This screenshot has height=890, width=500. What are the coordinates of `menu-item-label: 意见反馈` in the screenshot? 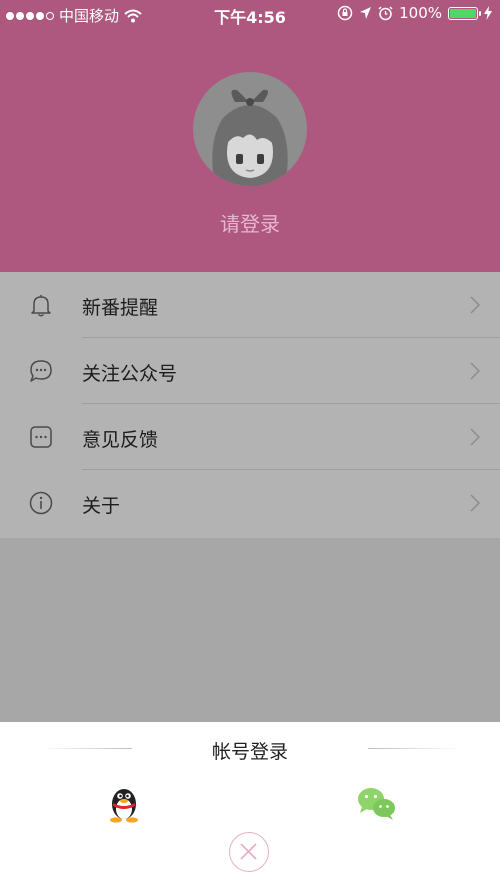 It's located at (120, 440).